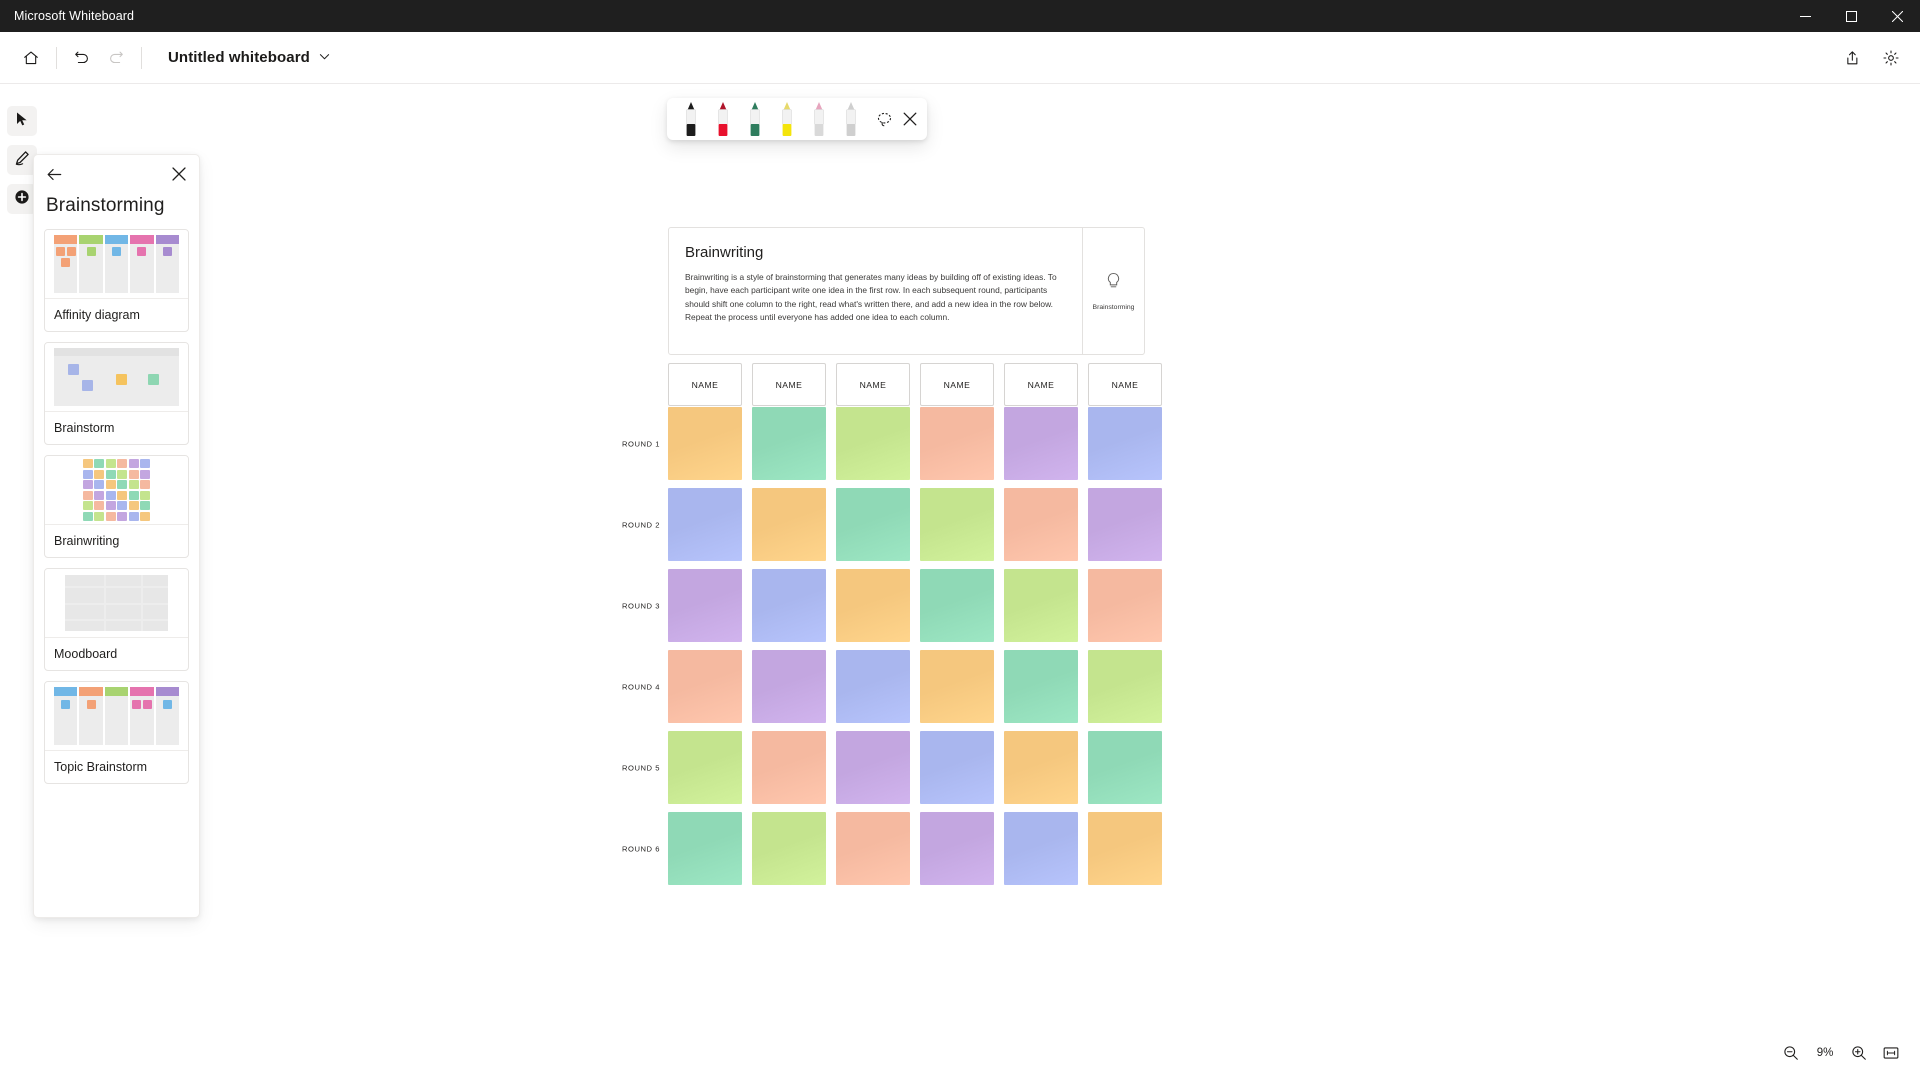 This screenshot has height=1080, width=1920. Describe the element at coordinates (819, 119) in the screenshot. I see `eraser-button` at that location.